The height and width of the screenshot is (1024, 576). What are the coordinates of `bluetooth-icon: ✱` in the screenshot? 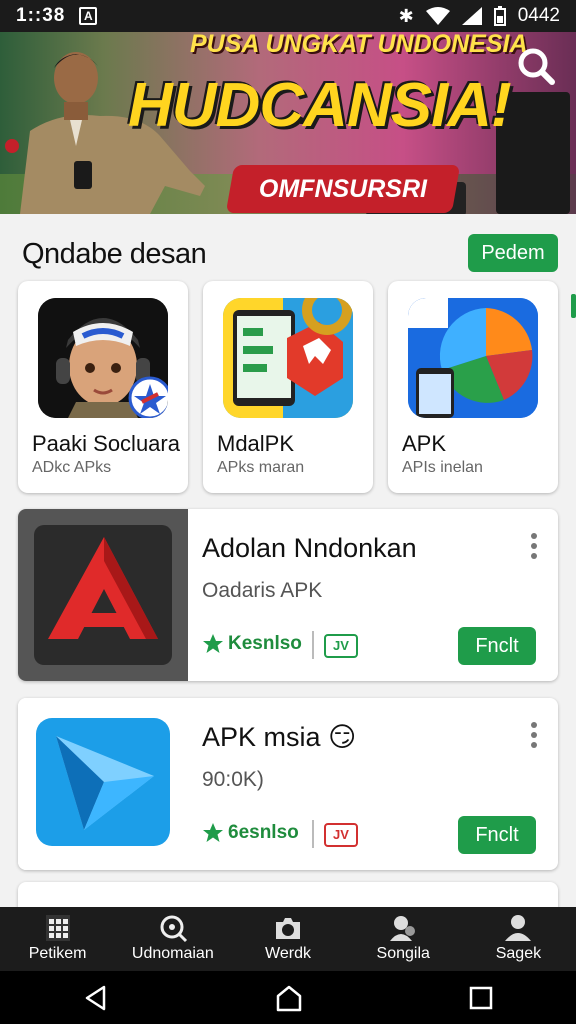 It's located at (406, 15).